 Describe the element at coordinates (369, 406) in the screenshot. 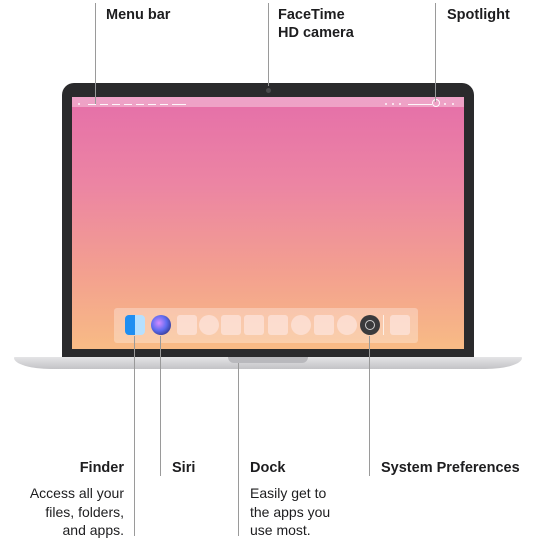

I see `system-preferences-leader` at that location.